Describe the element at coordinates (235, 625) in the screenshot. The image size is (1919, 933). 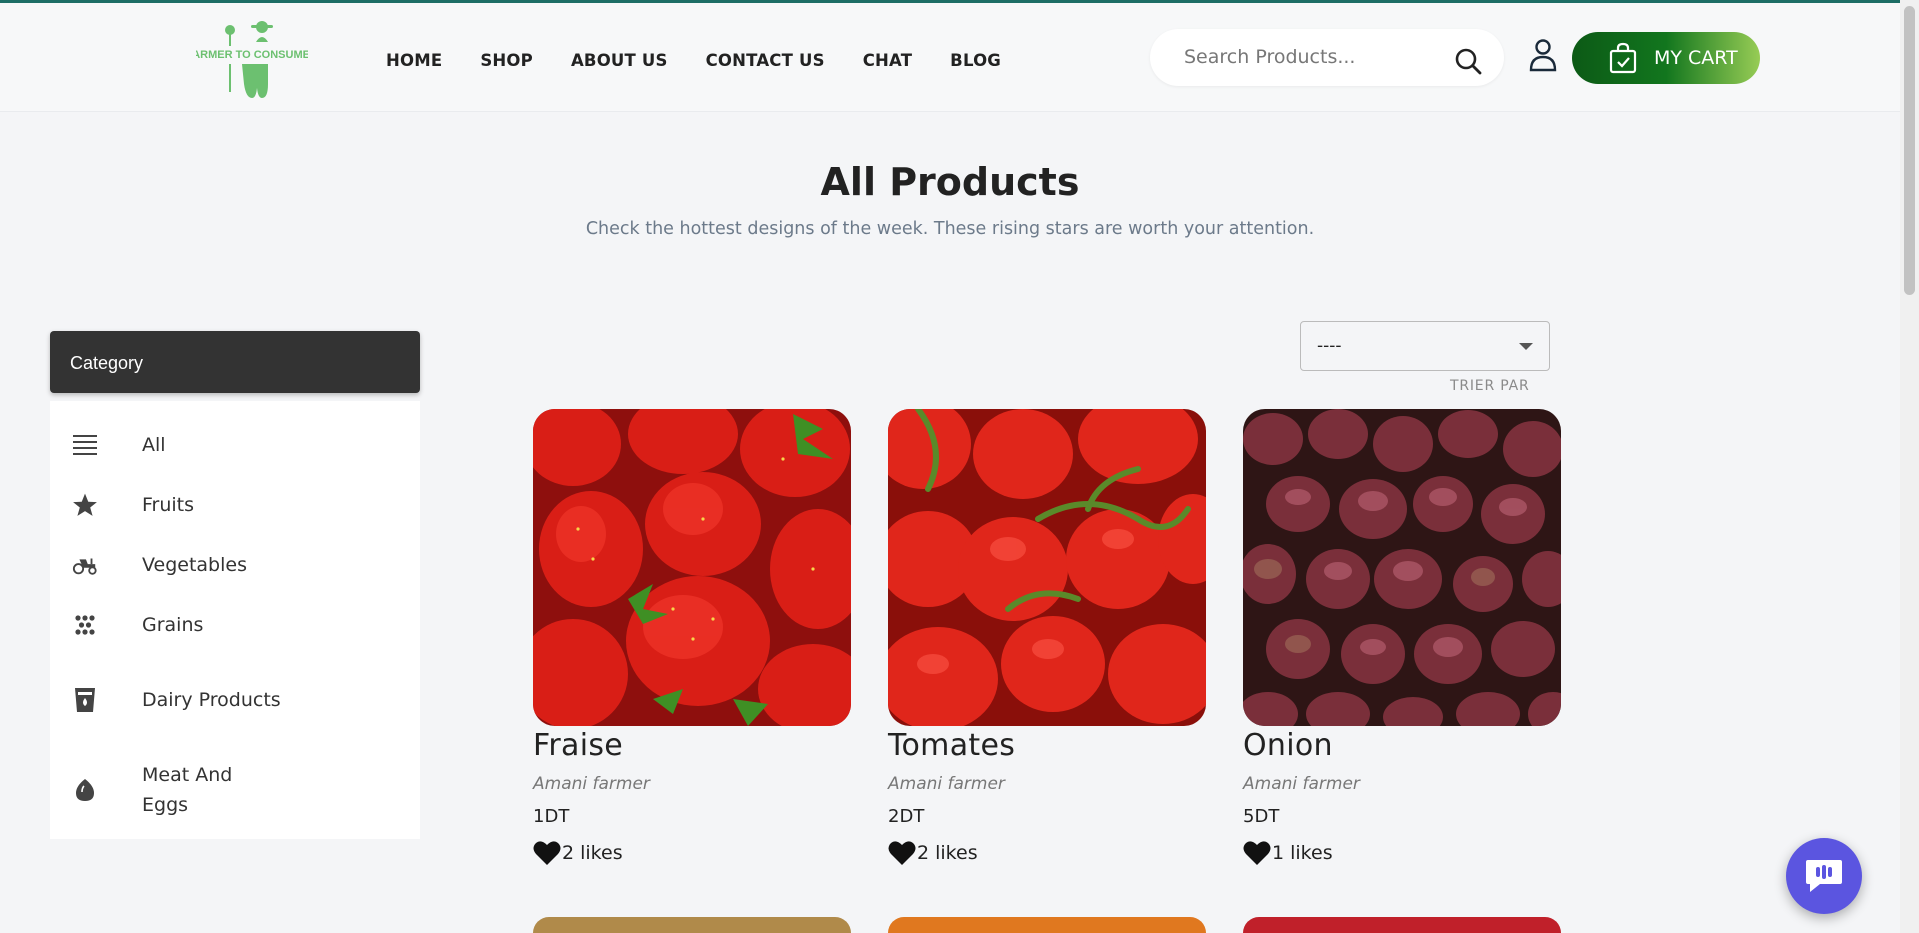
I see `category-item-grains: Grains` at that location.